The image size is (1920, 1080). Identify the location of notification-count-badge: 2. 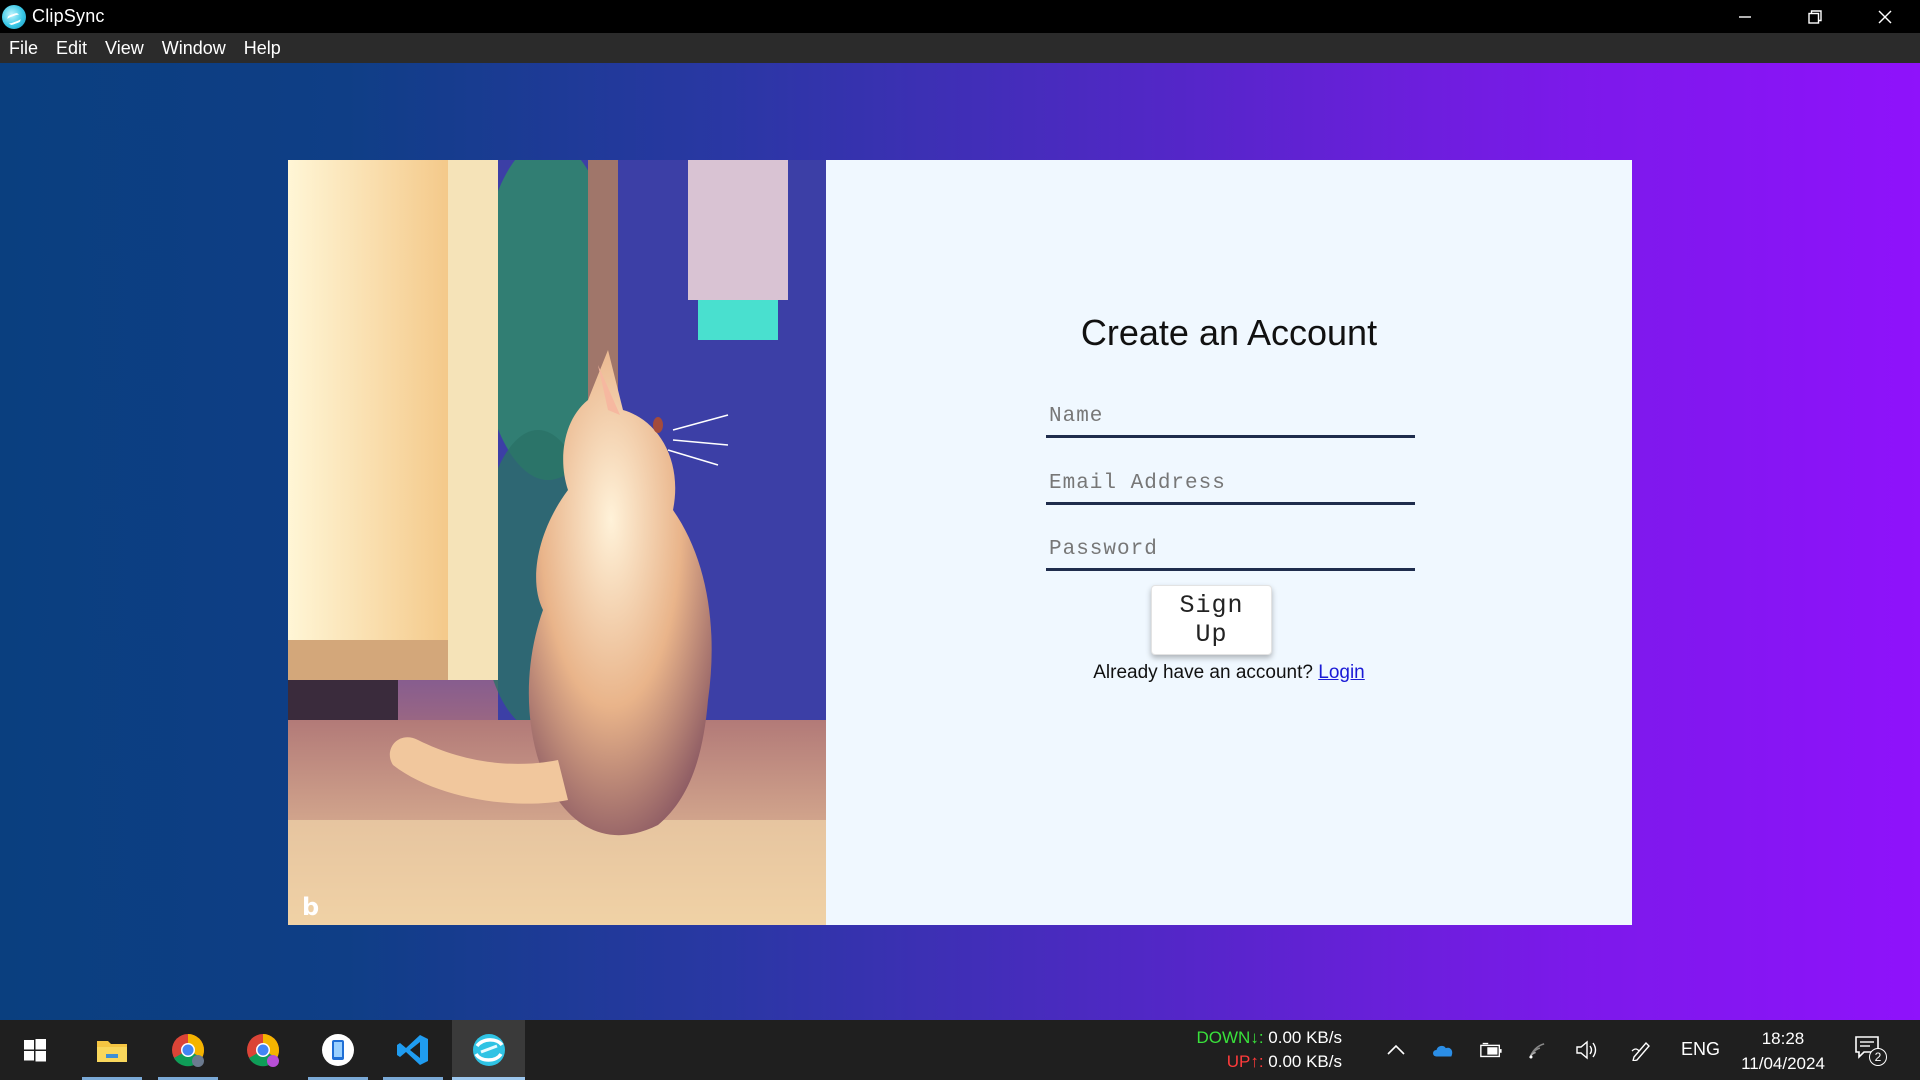
(1878, 1057).